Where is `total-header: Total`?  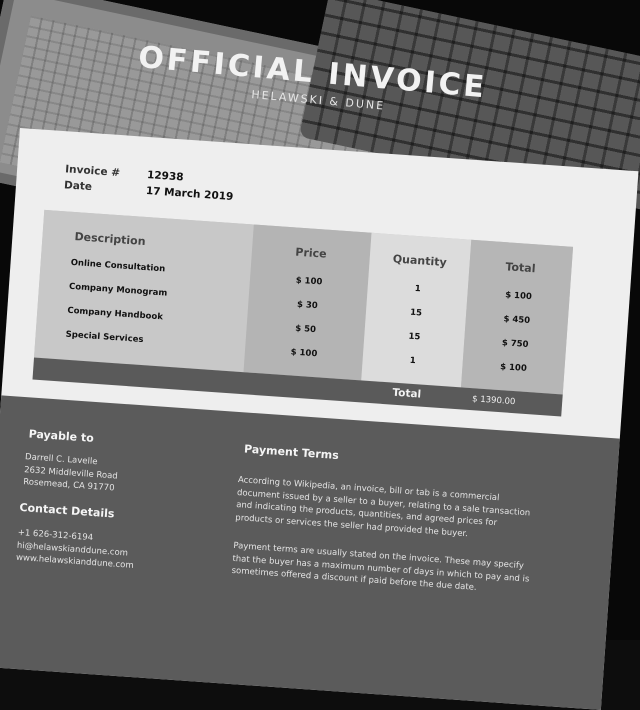 total-header: Total is located at coordinates (520, 268).